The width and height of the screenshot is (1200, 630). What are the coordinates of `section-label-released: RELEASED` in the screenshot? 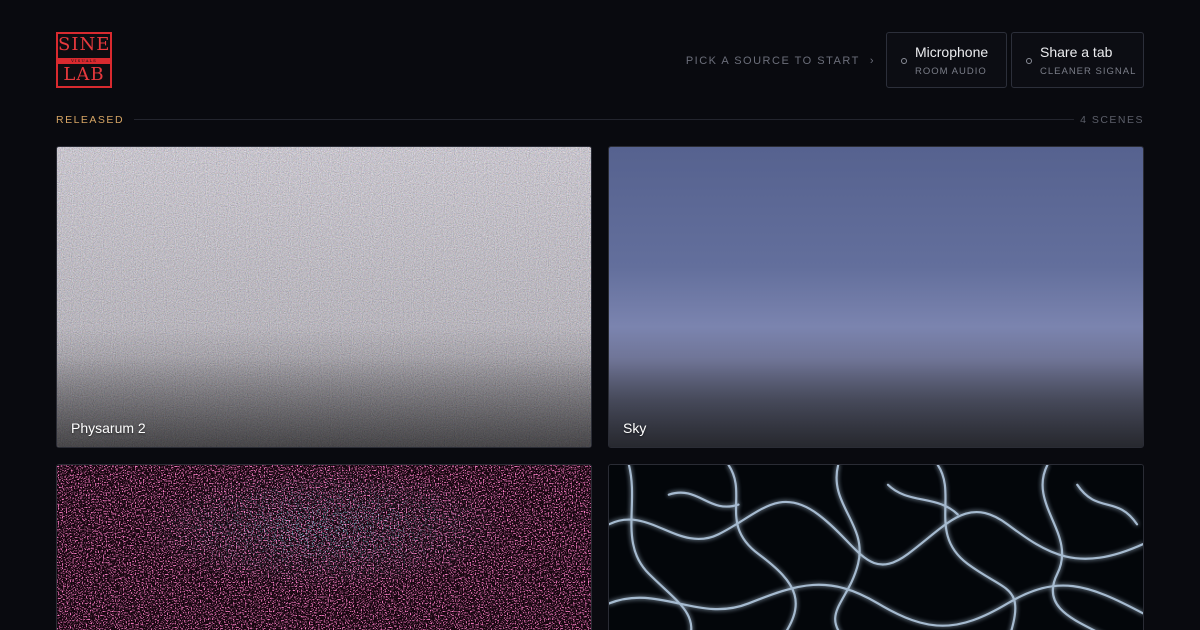 It's located at (90, 120).